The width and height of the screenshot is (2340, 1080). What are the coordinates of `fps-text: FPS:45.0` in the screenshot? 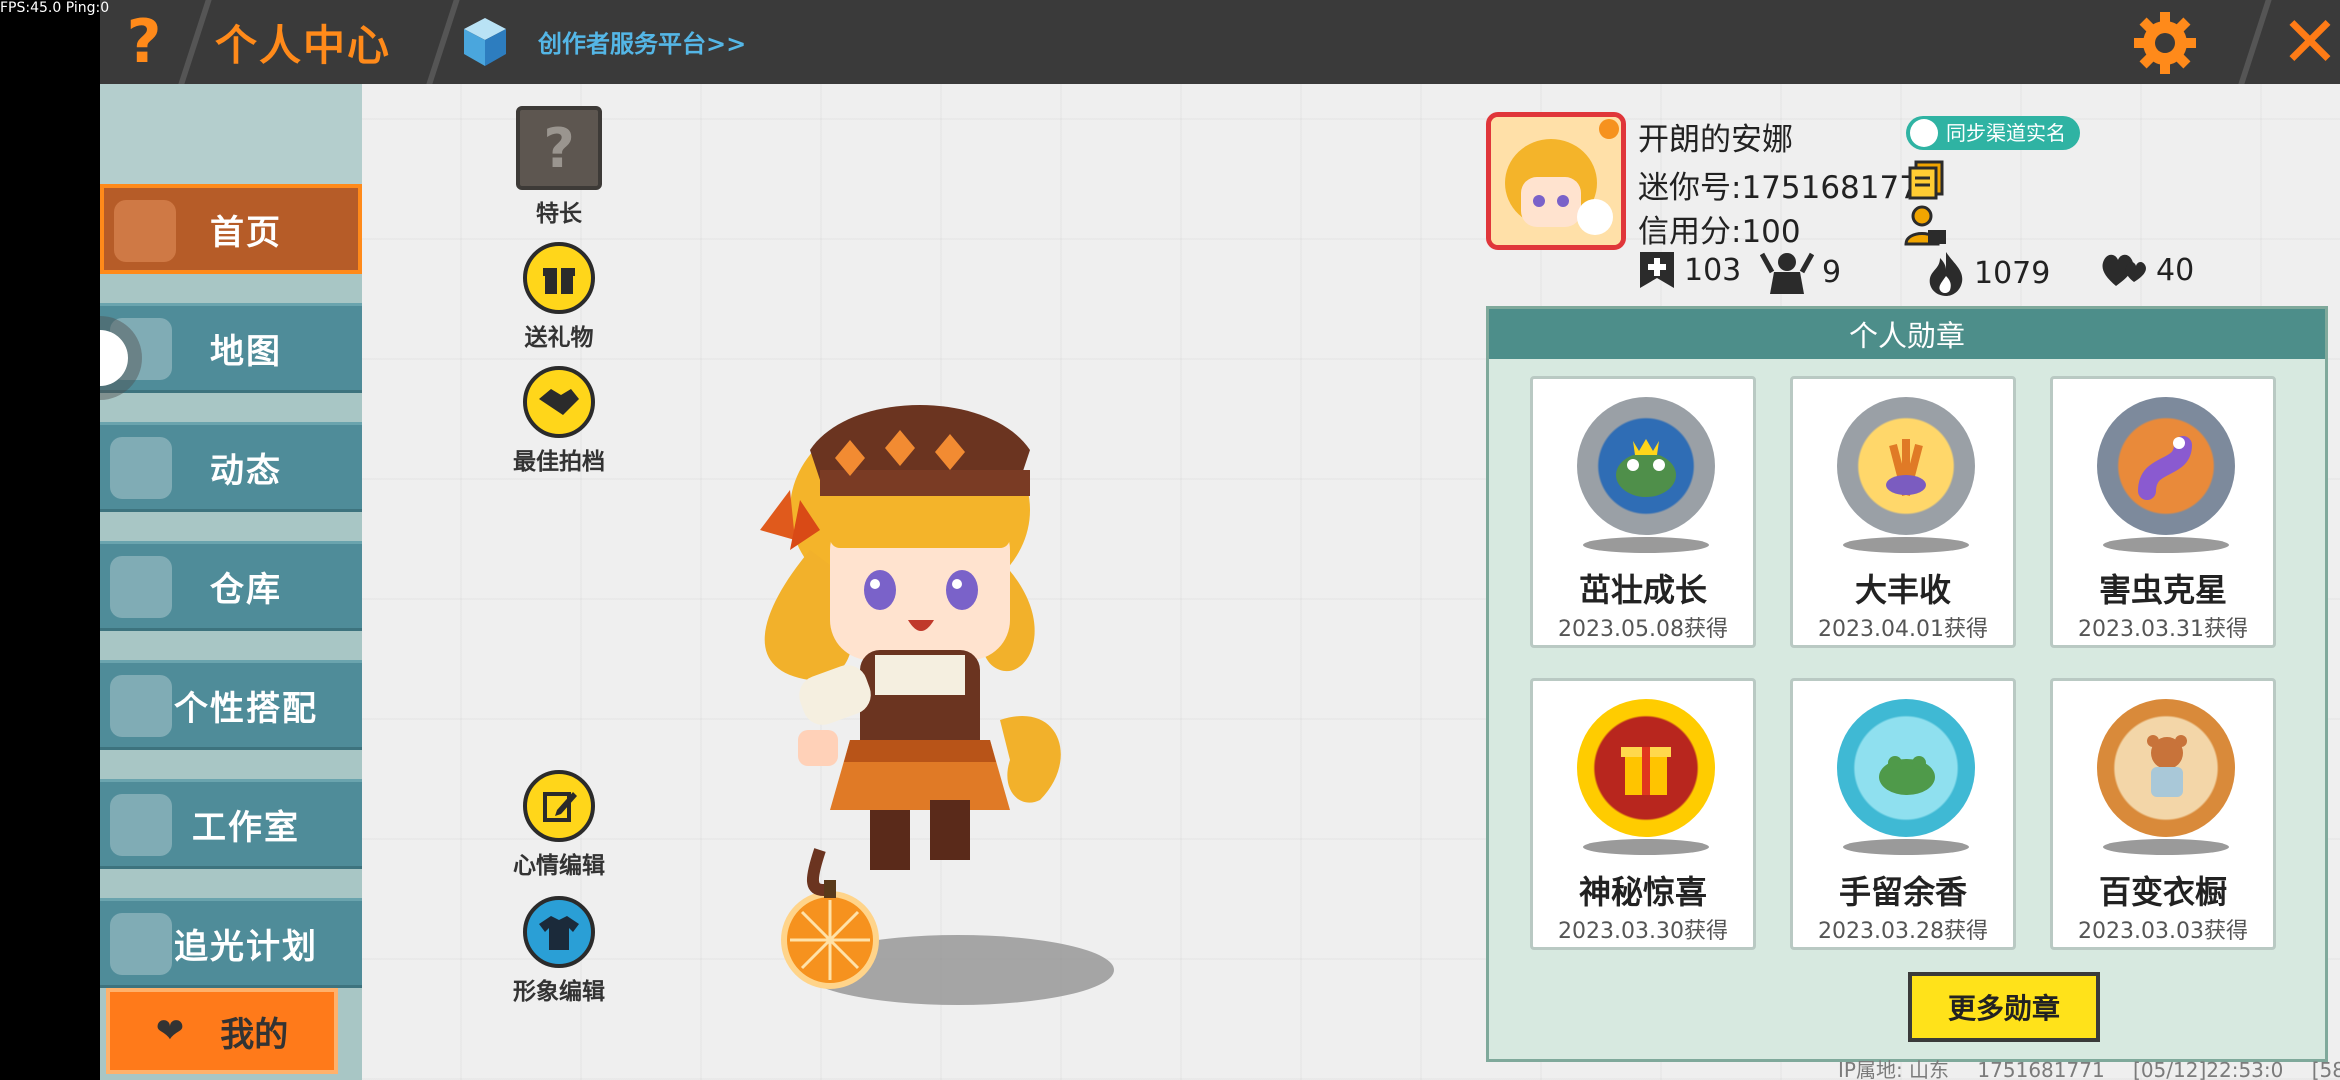 It's located at (31, 8).